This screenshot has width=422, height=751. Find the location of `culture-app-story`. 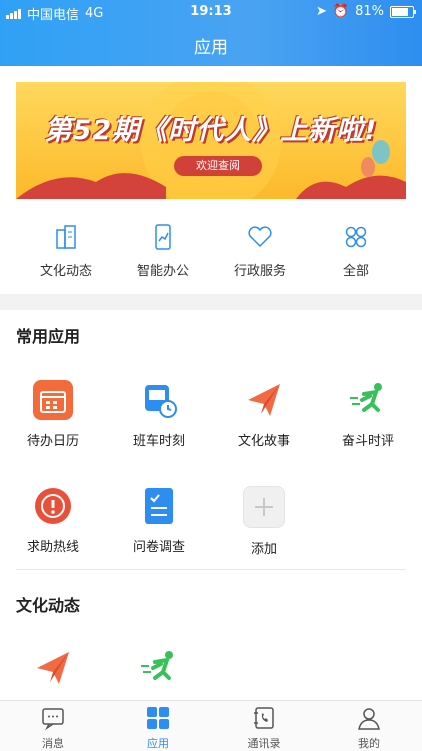

culture-app-story is located at coordinates (53, 673).